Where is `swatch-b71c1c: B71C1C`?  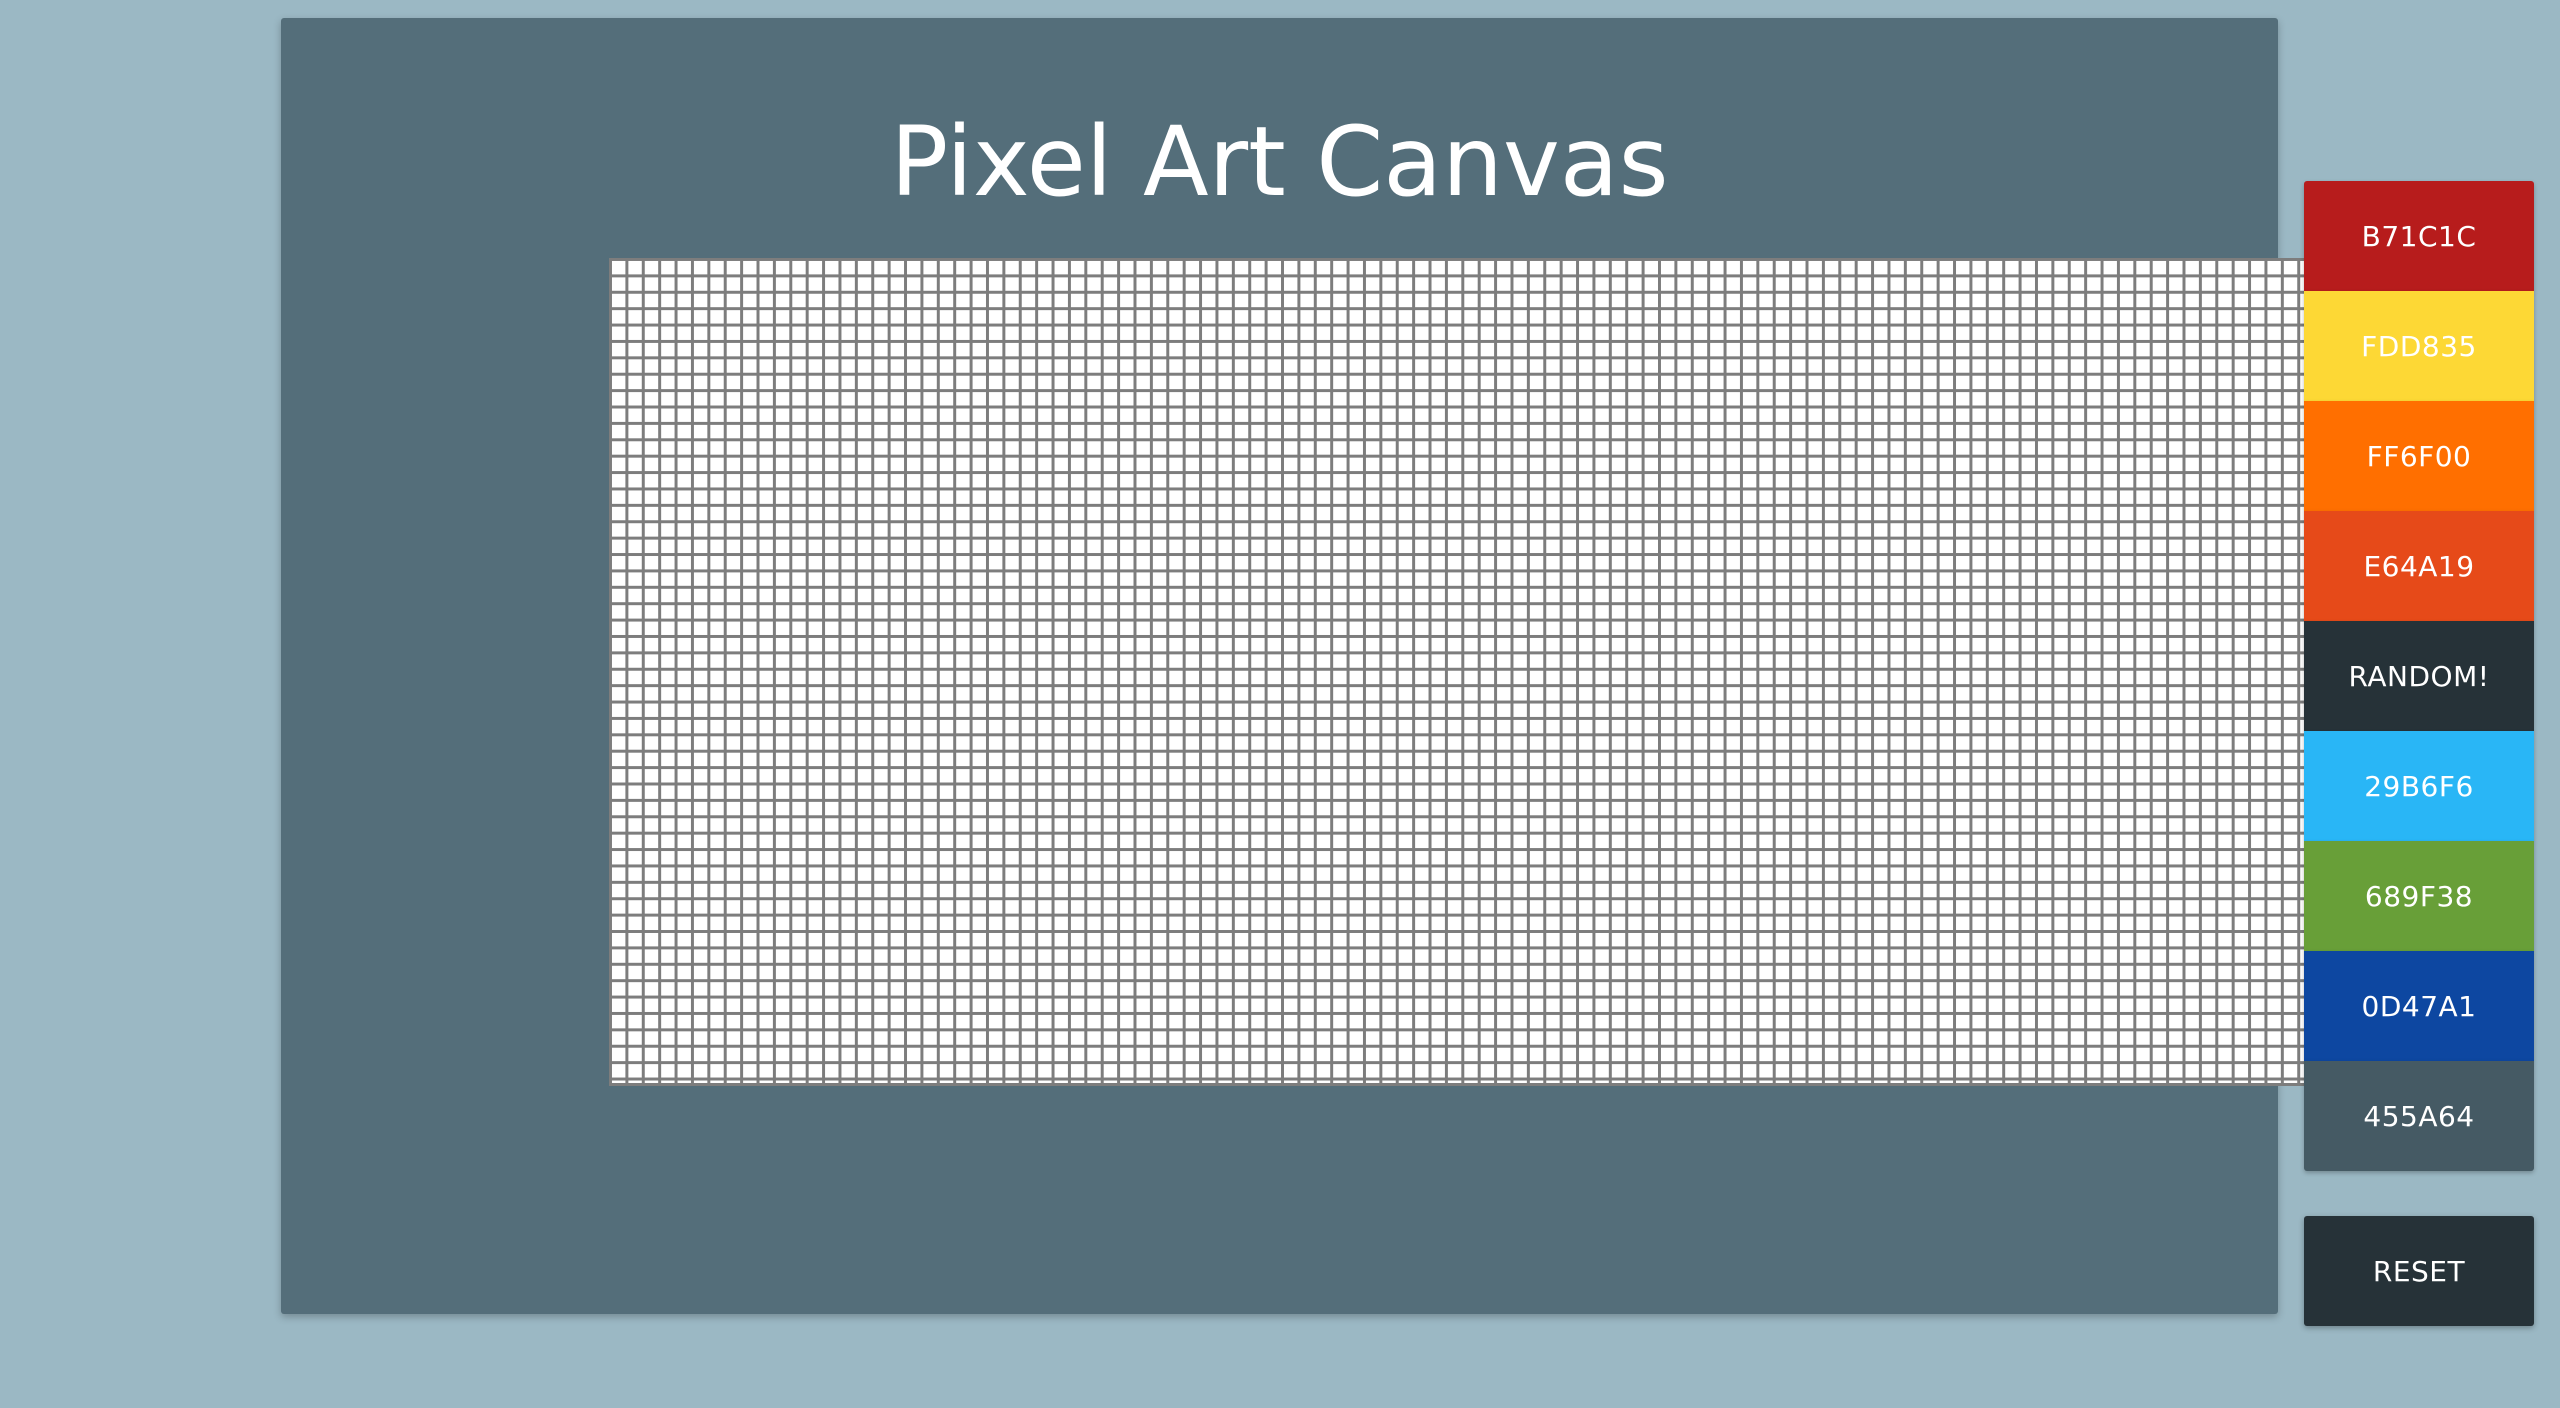
swatch-b71c1c: B71C1C is located at coordinates (2419, 236).